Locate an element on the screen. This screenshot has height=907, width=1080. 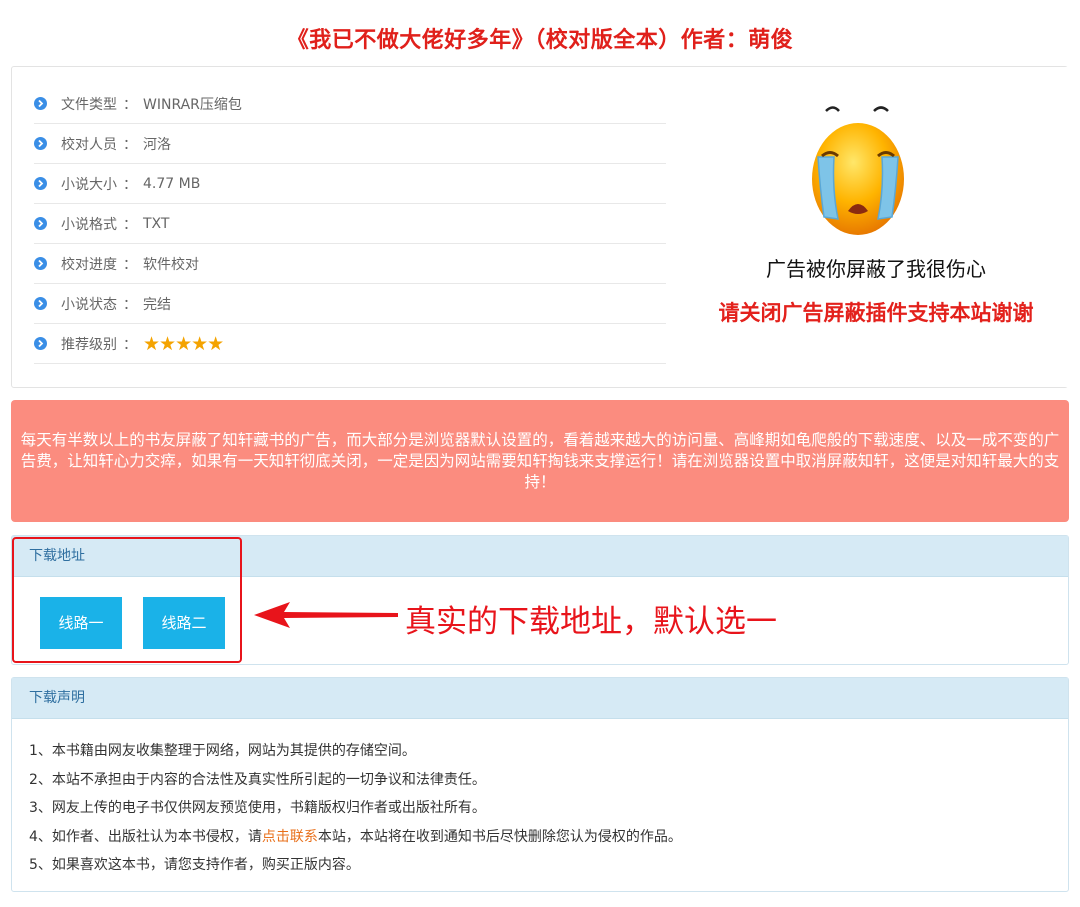
info-row-rating: 推荐级别： ★★★★★ is located at coordinates (350, 344).